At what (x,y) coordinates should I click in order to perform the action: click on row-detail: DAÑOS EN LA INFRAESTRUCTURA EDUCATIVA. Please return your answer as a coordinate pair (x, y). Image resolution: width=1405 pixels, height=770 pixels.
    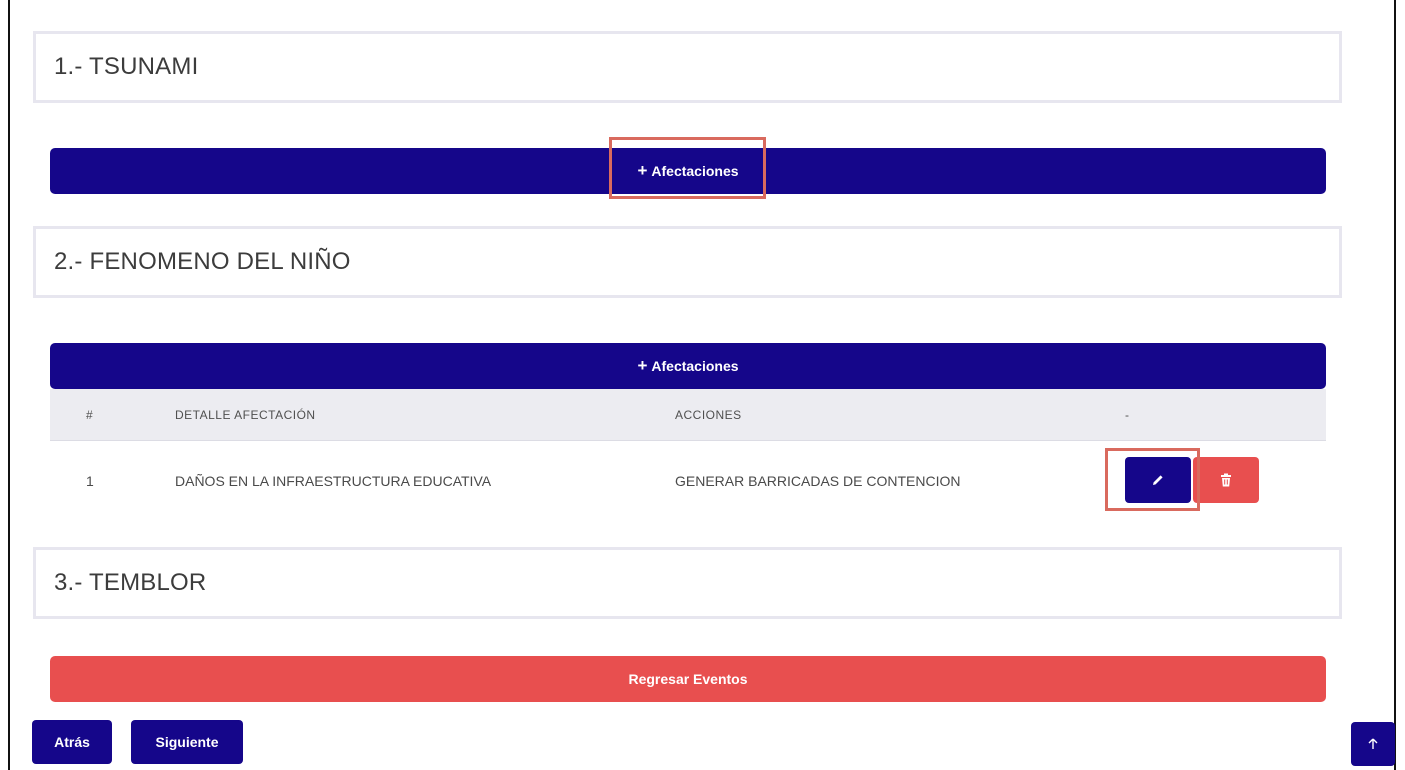
    Looking at the image, I should click on (333, 481).